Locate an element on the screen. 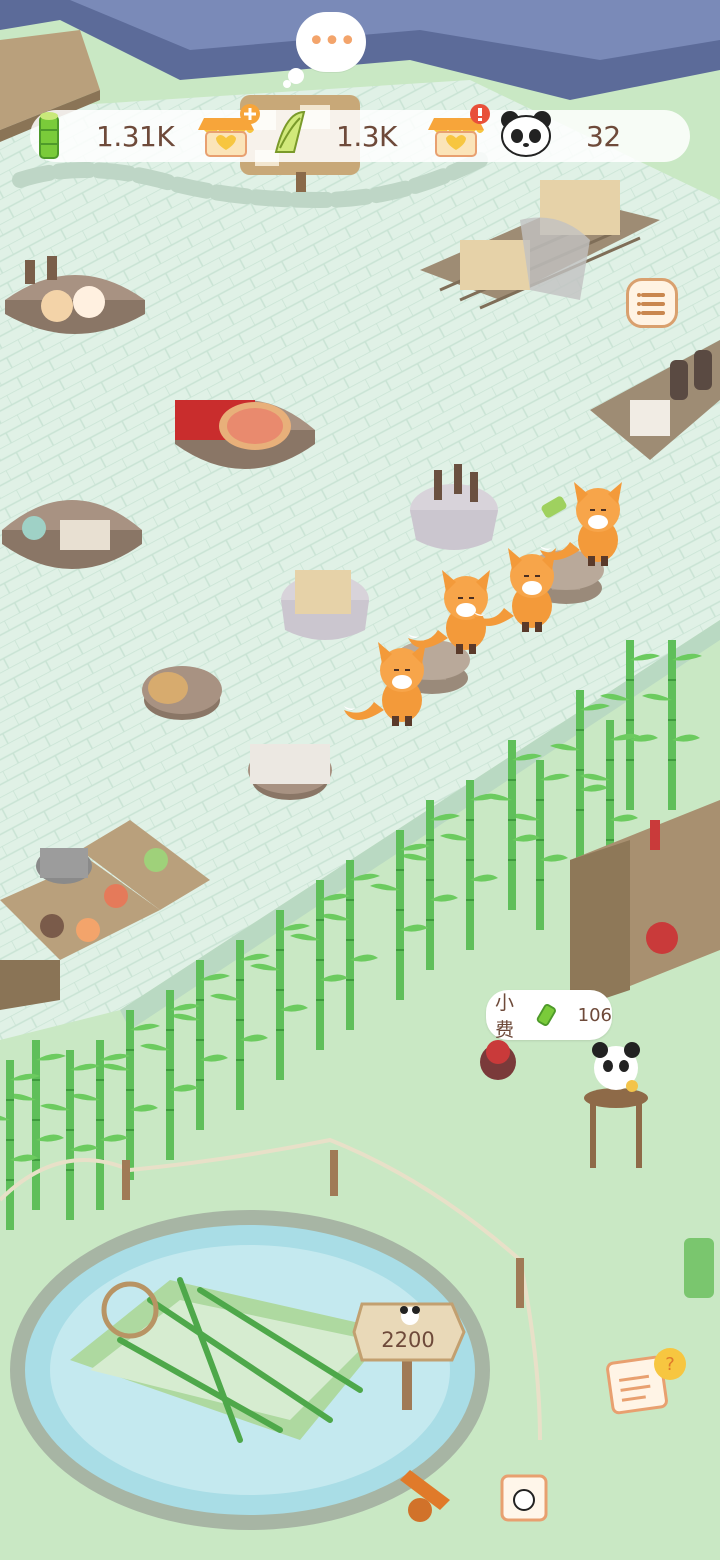 The width and height of the screenshot is (720, 1560). panda-icon is located at coordinates (526, 134).